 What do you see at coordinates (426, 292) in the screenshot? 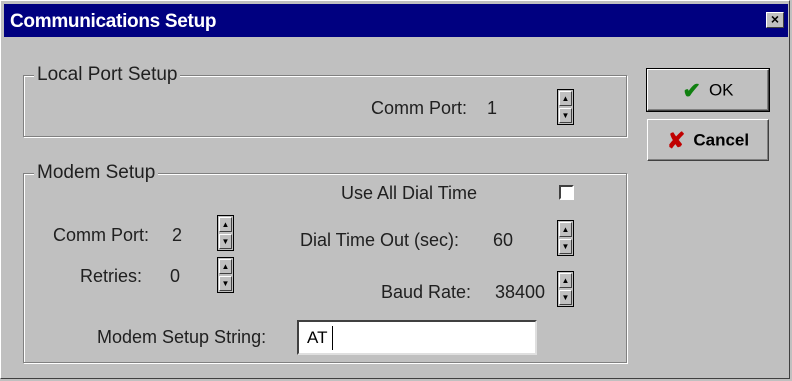
I see `baud-rate-label: Baud Rate:` at bounding box center [426, 292].